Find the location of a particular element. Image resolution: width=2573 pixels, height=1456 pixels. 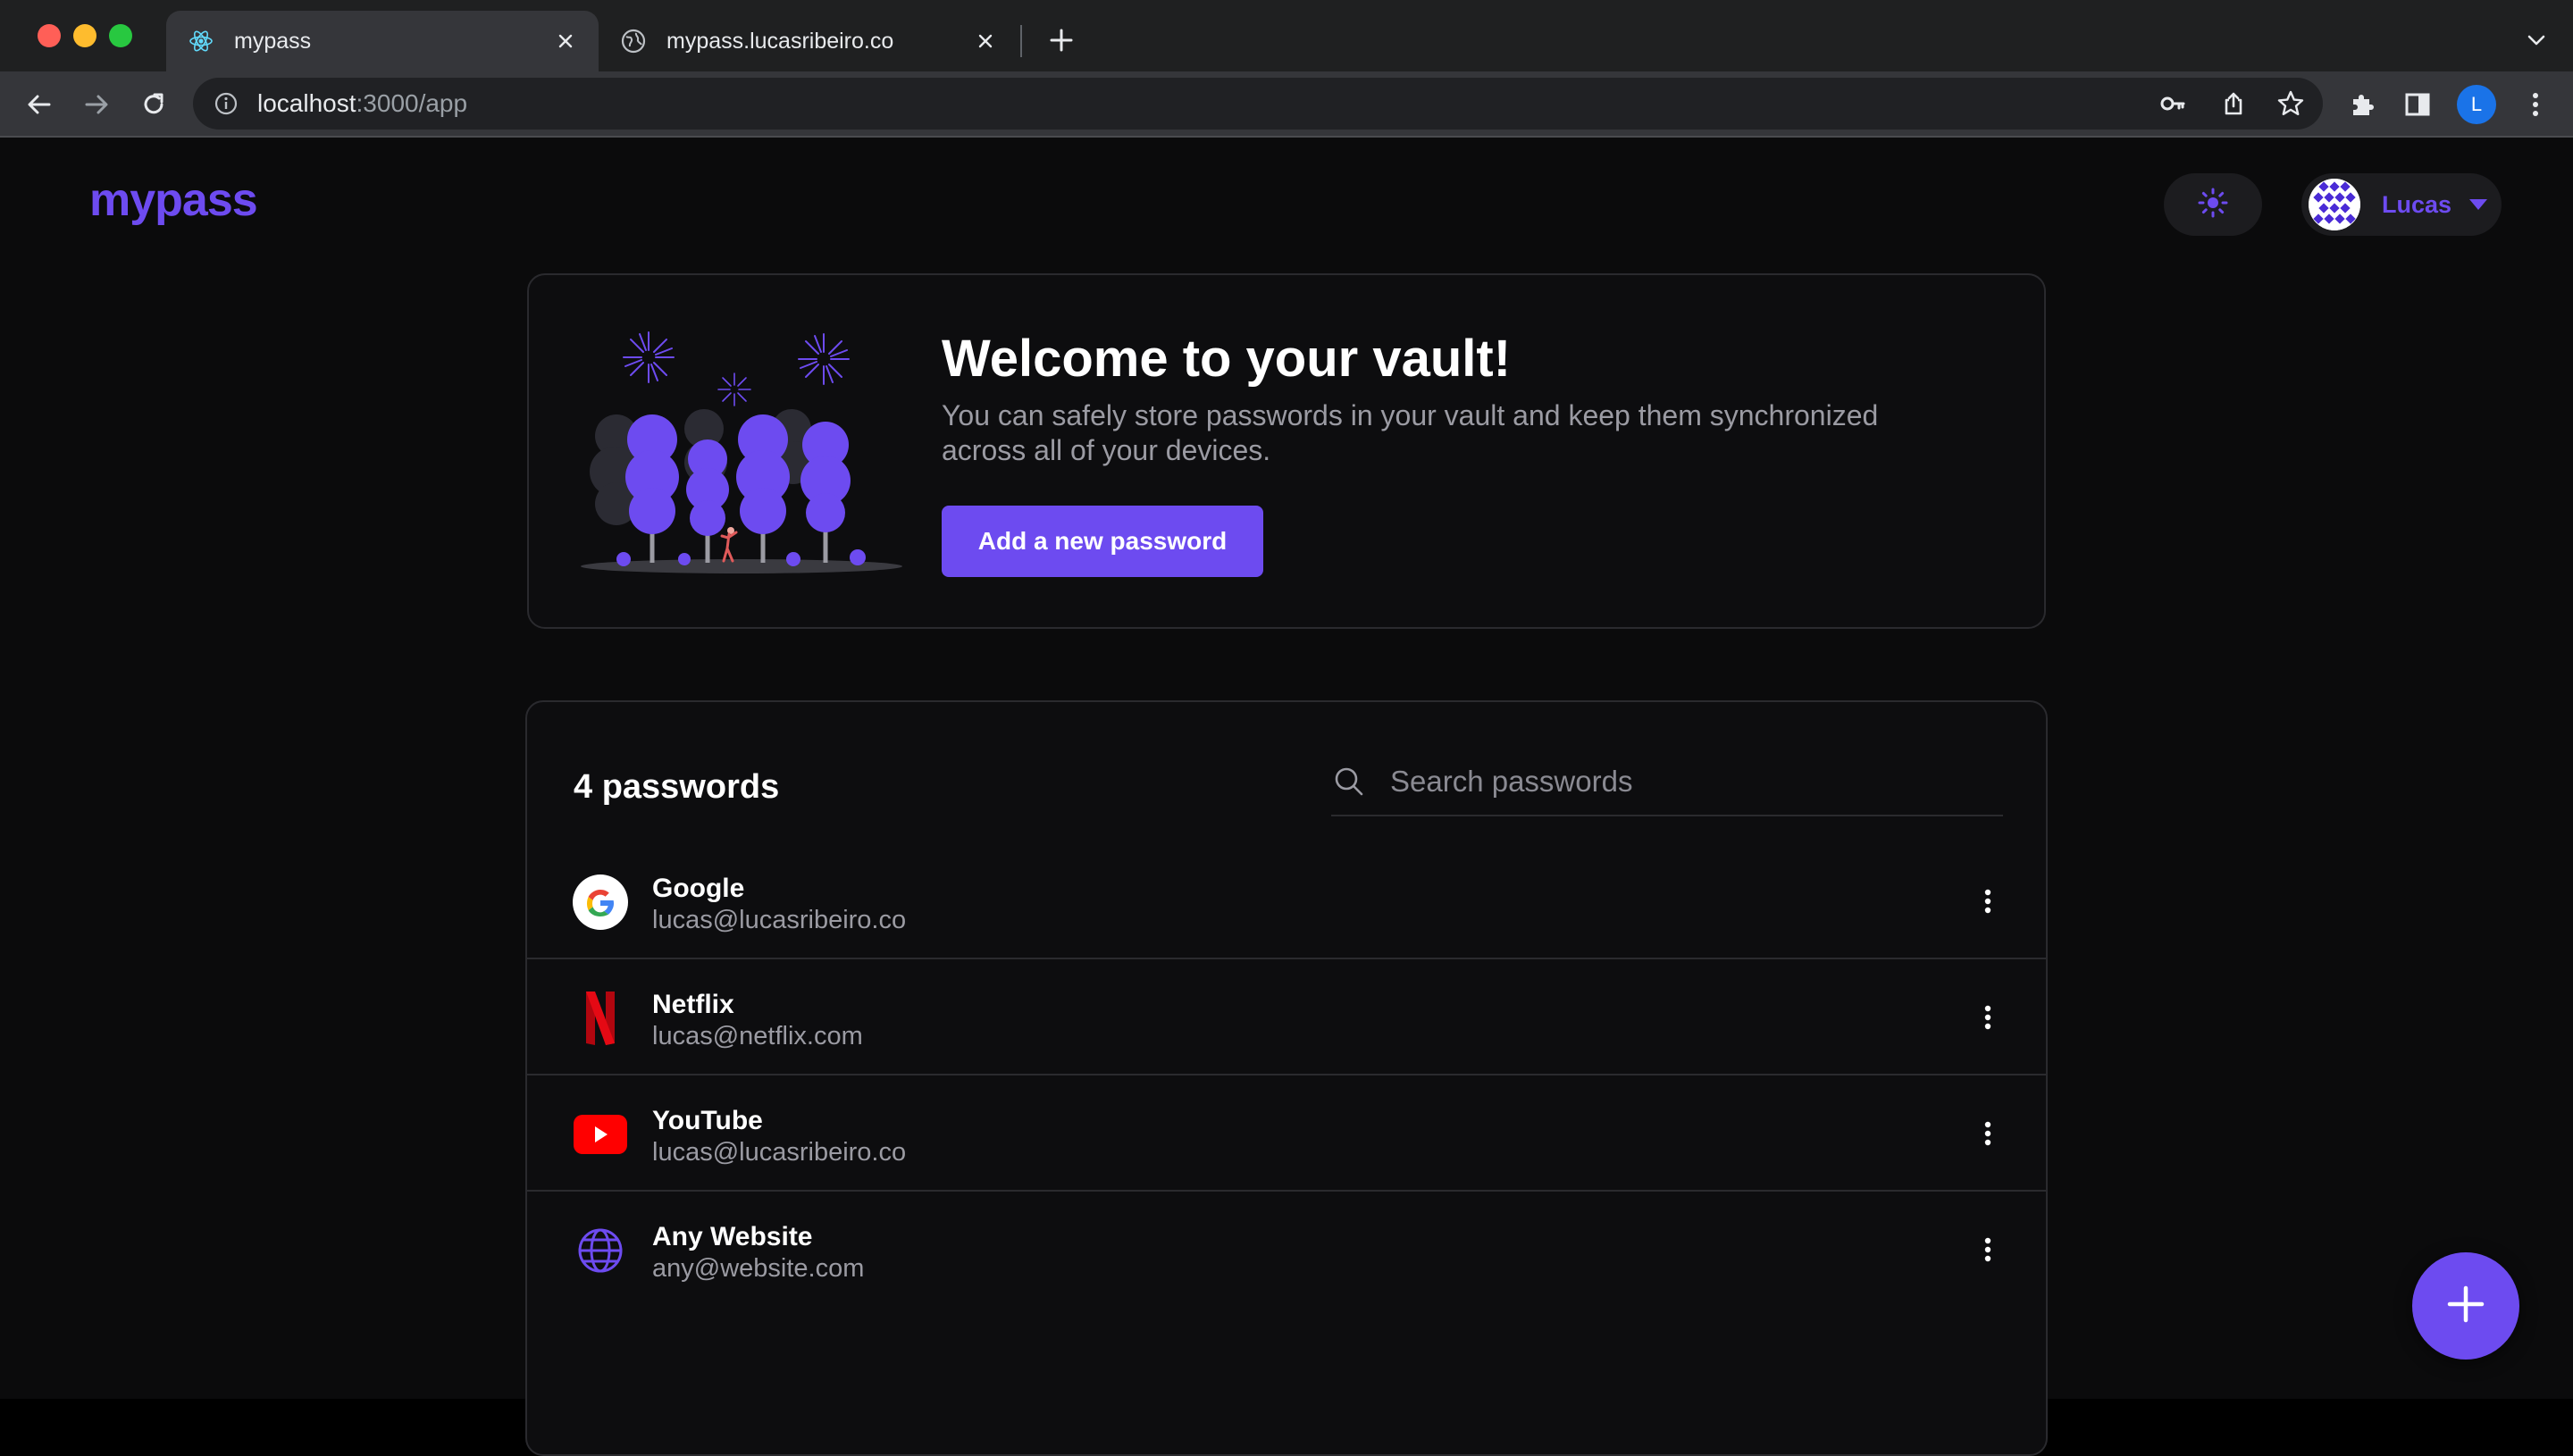

site-info-icon is located at coordinates (226, 103).